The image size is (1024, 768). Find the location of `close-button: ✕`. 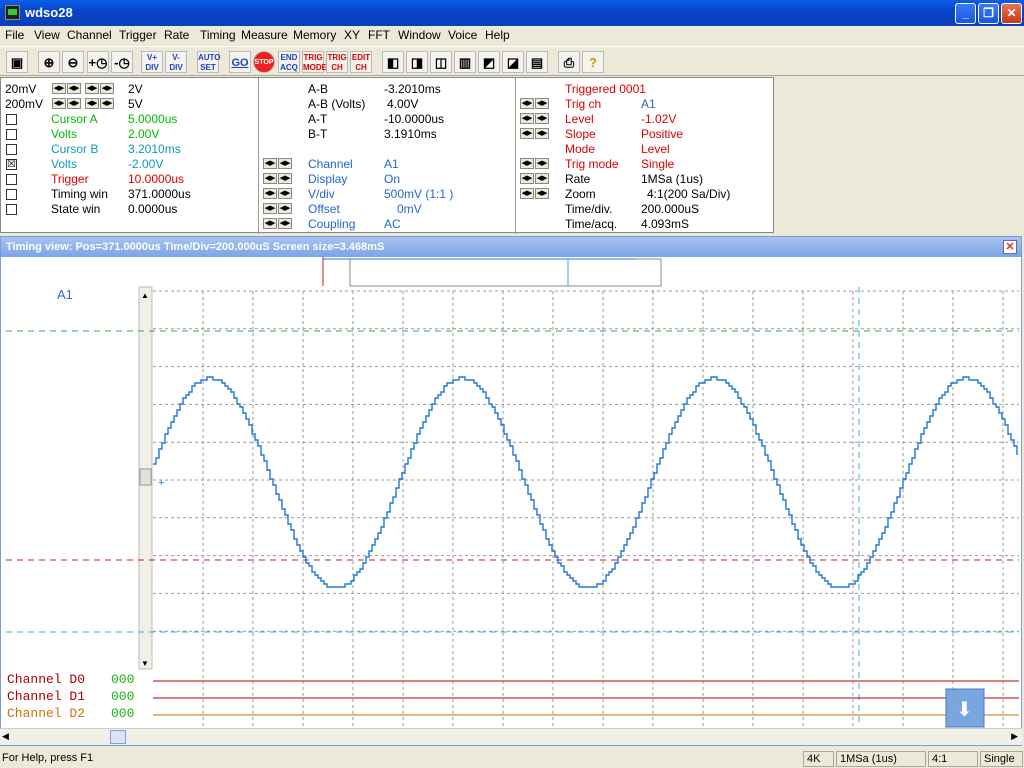

close-button: ✕ is located at coordinates (1011, 13).